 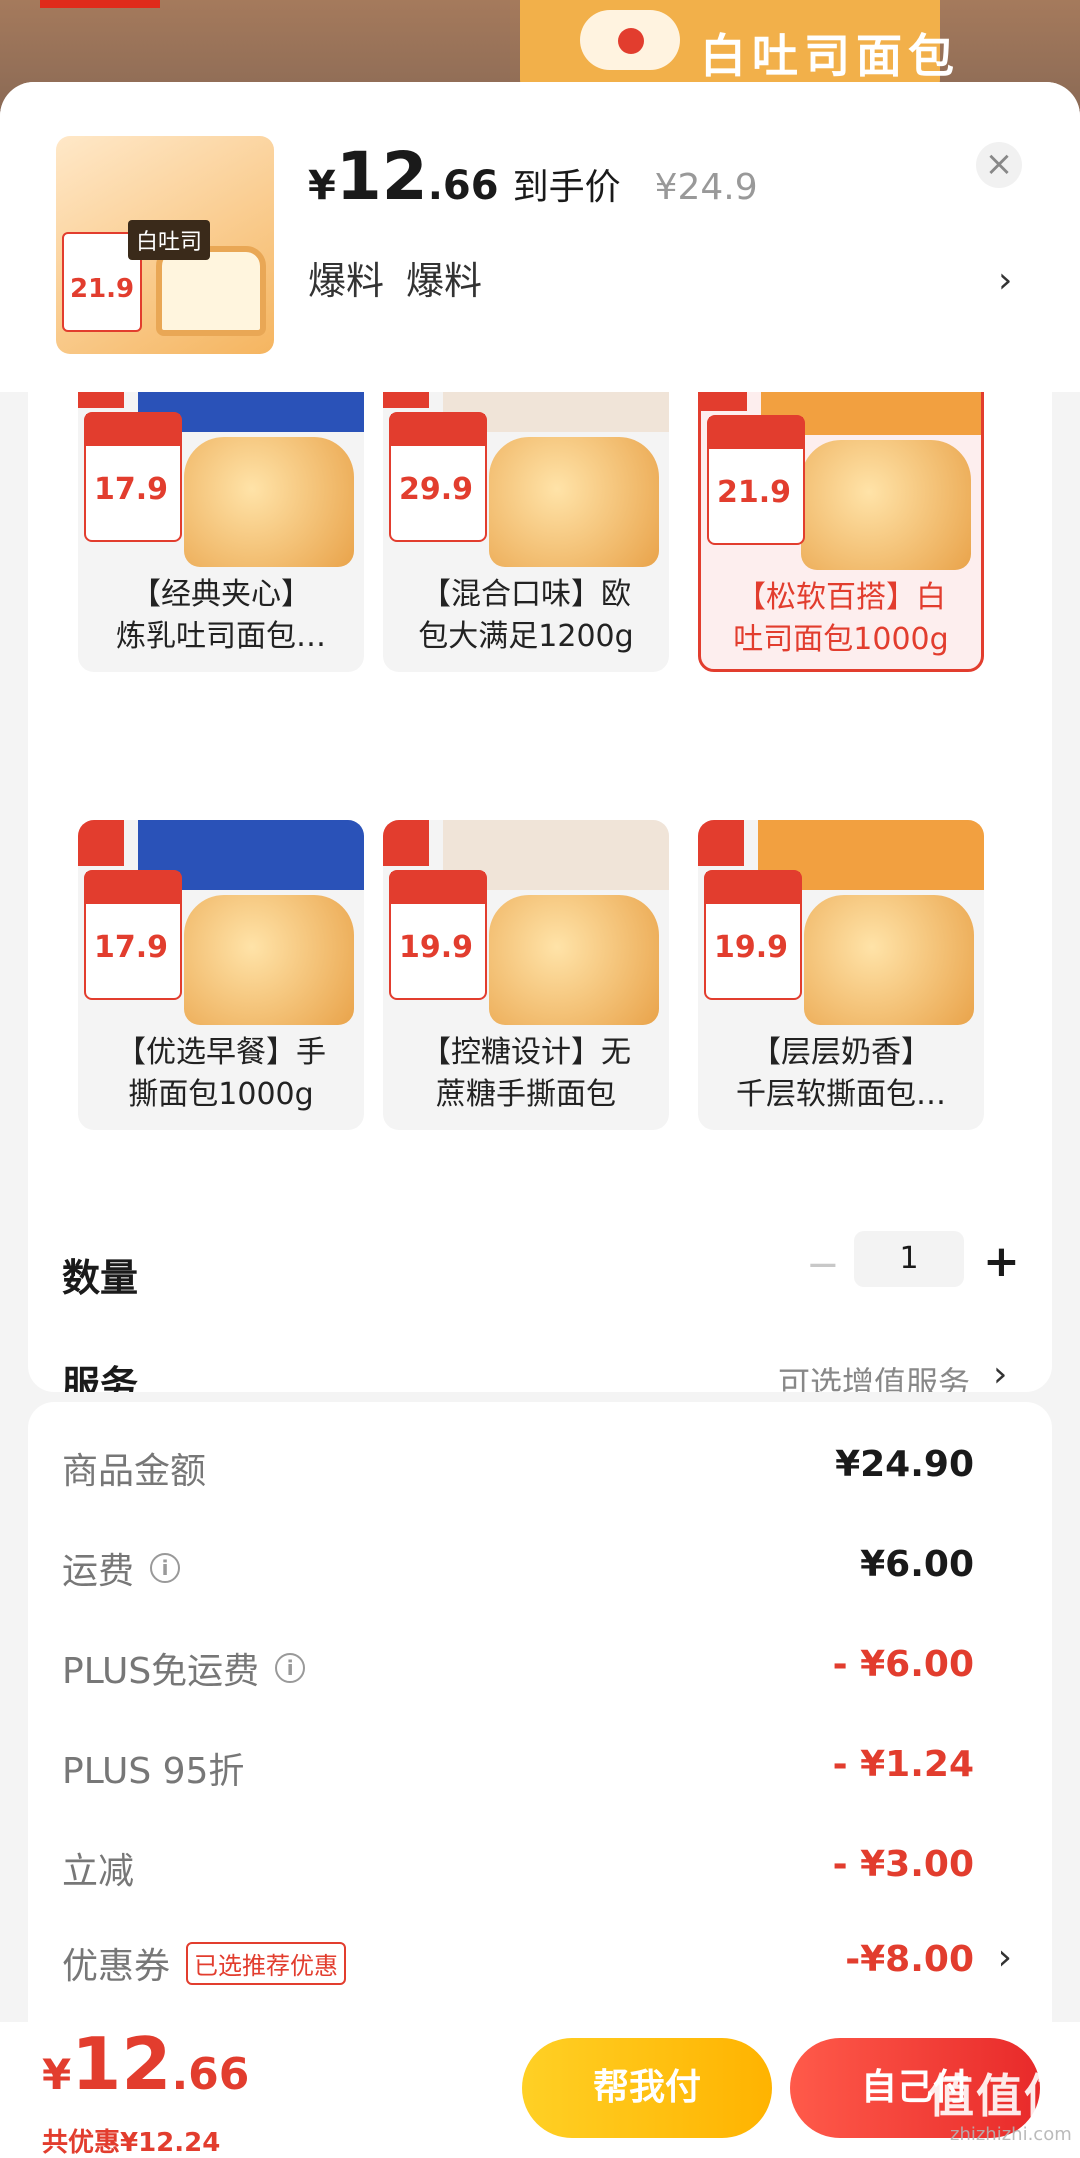 I want to click on summary-value: ¥6.00, so click(x=917, y=1564).